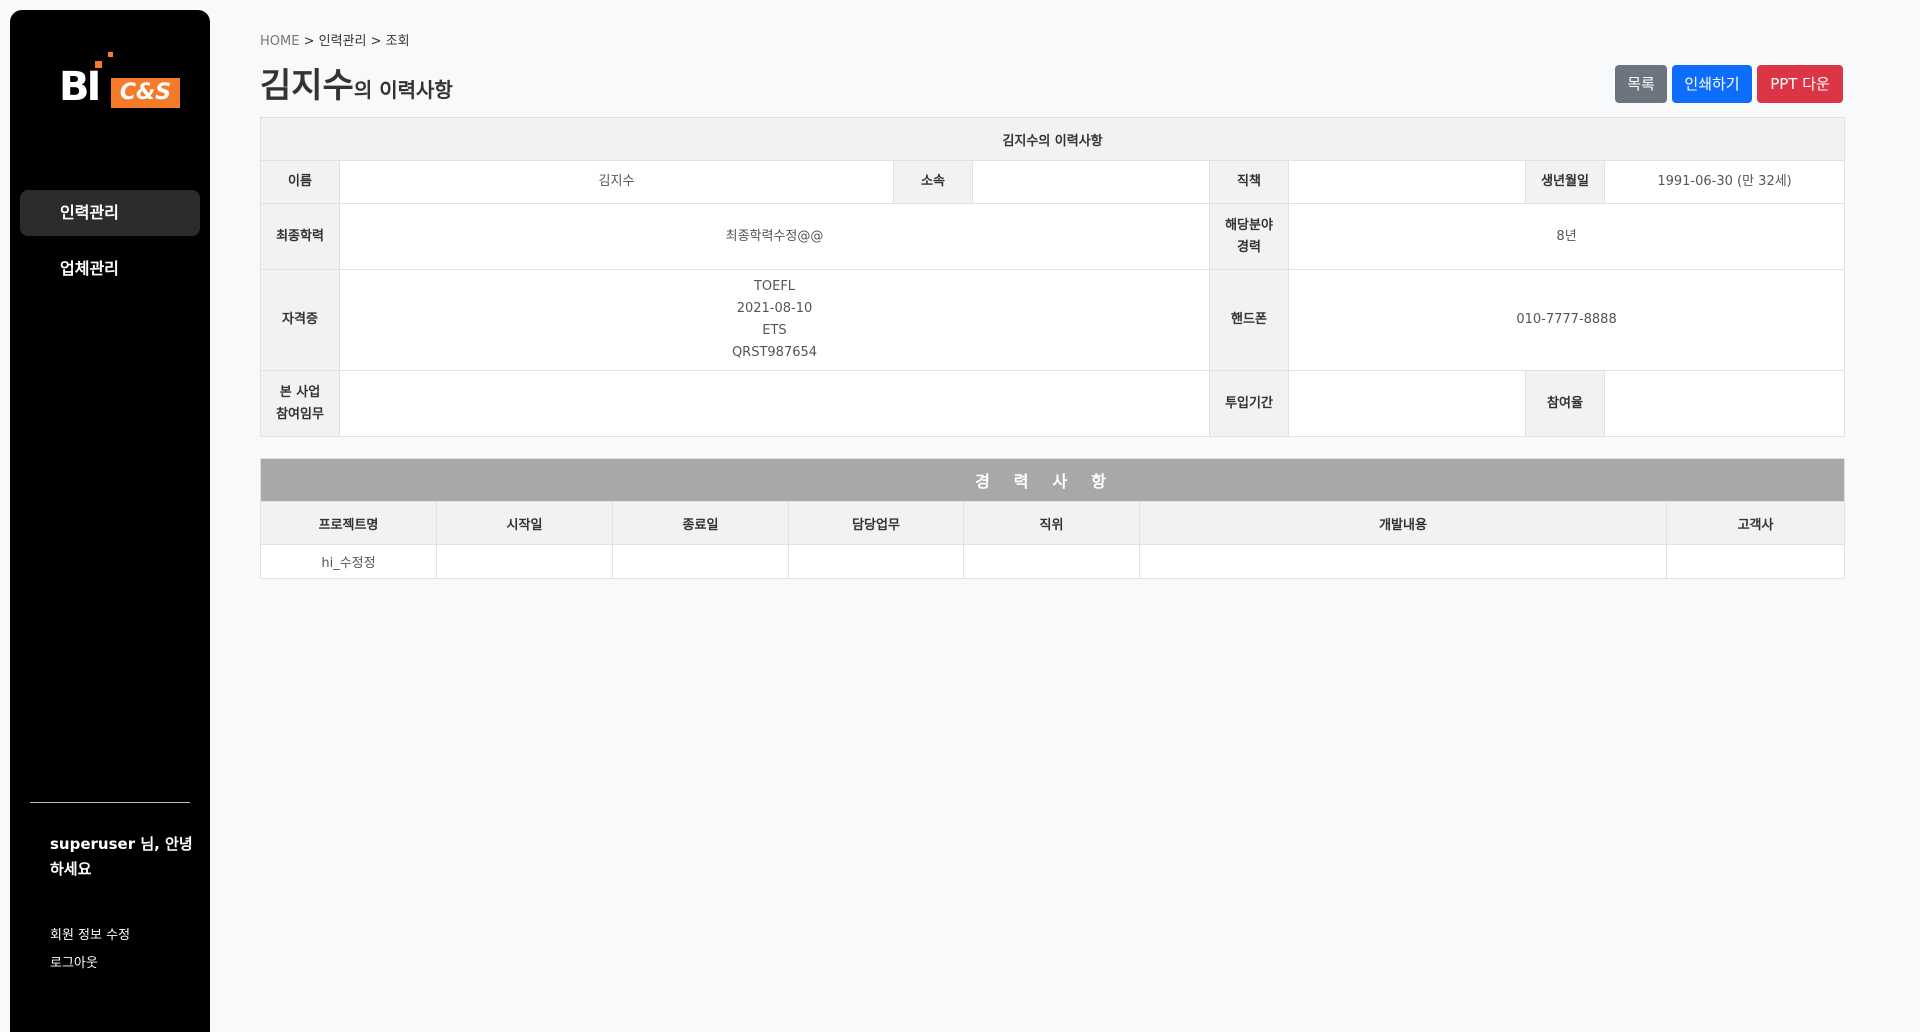 The image size is (1920, 1032). I want to click on phone-value: 010-7777-8888, so click(1566, 320).